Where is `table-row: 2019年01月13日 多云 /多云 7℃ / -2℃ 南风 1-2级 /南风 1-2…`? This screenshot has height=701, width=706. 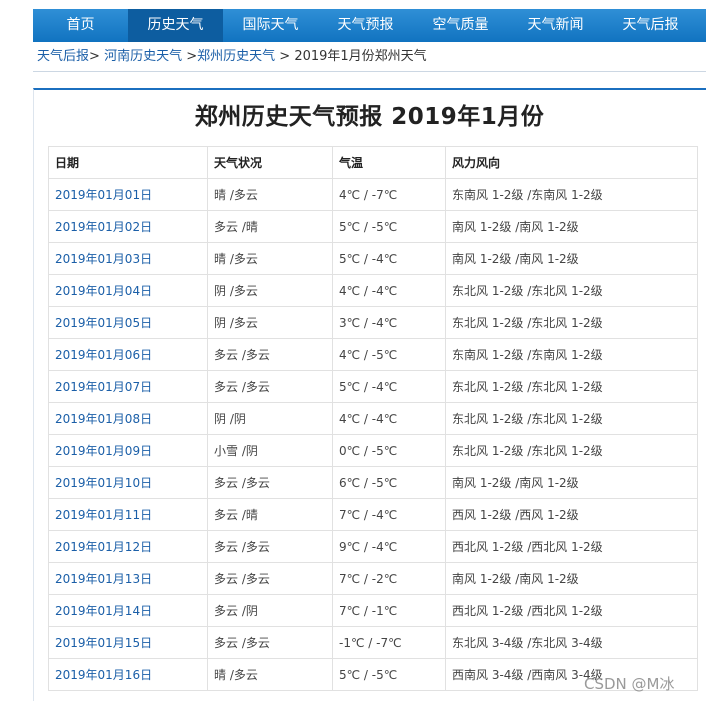
table-row: 2019年01月13日 多云 /多云 7℃ / -2℃ 南风 1-2级 /南风 1-2… is located at coordinates (373, 578).